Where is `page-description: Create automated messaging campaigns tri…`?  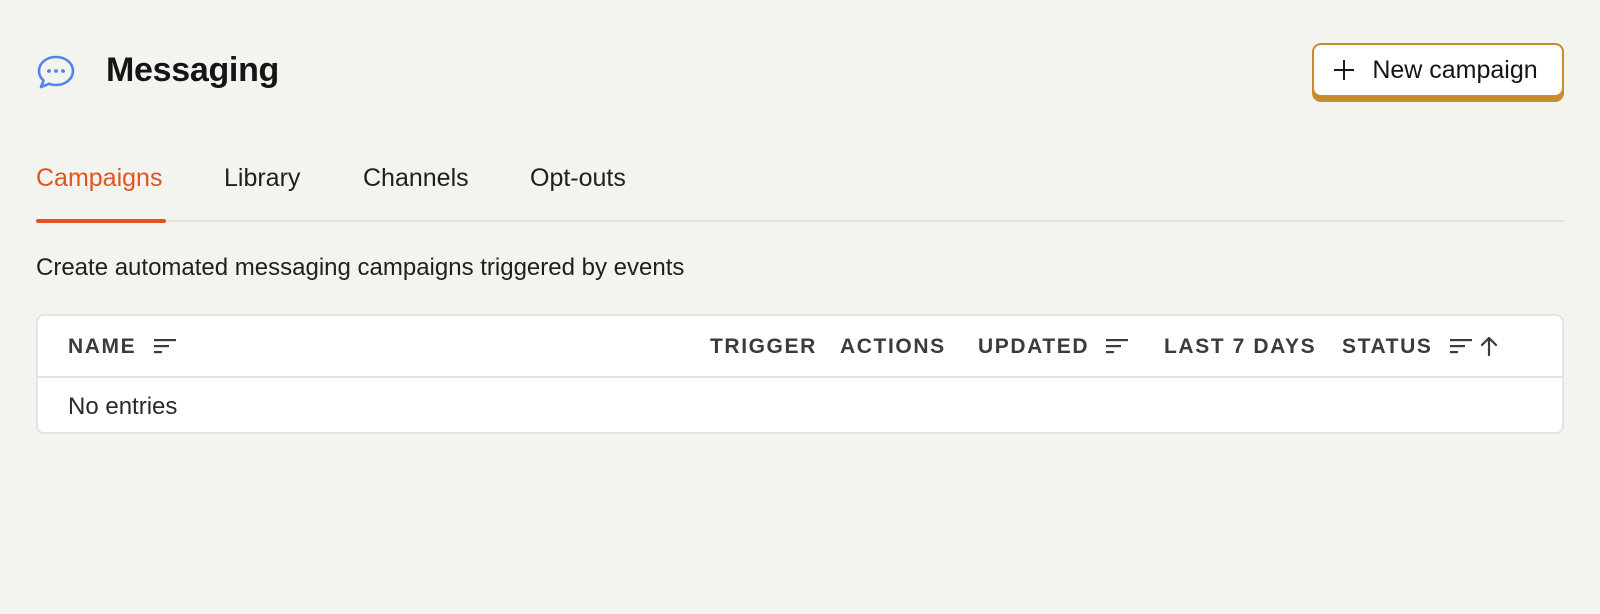 page-description: Create automated messaging campaigns tri… is located at coordinates (360, 267).